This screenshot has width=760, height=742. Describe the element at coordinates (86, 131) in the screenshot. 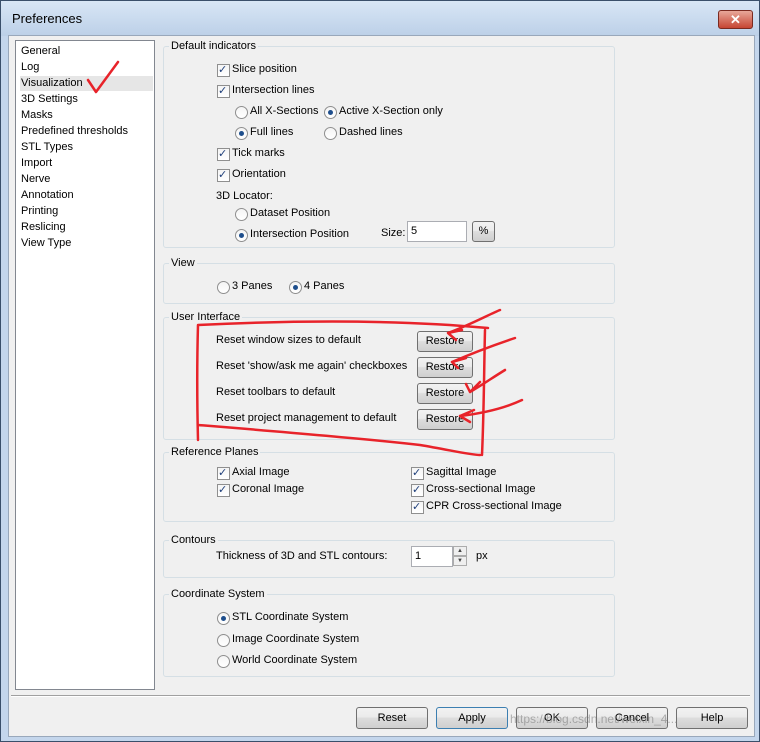

I see `nav-item-predefined-thresholds: Predefined thresholds` at that location.